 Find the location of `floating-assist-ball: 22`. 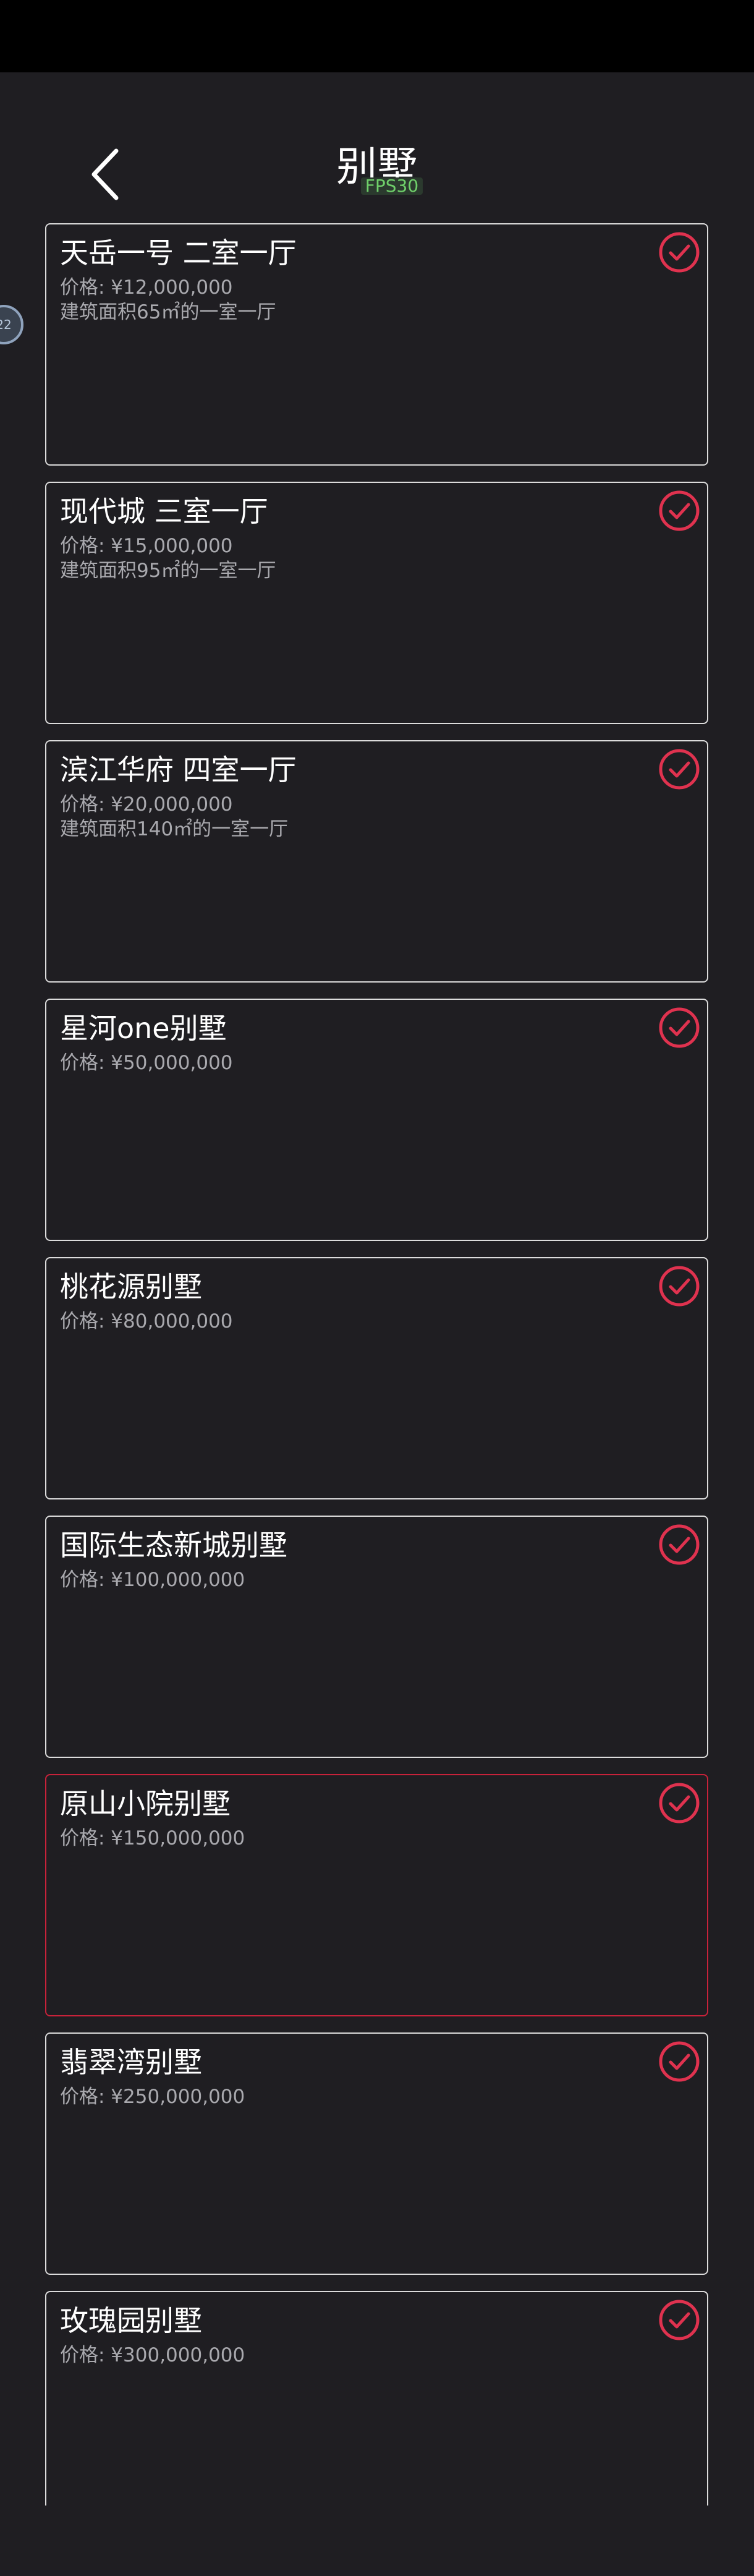

floating-assist-ball: 22 is located at coordinates (11, 324).